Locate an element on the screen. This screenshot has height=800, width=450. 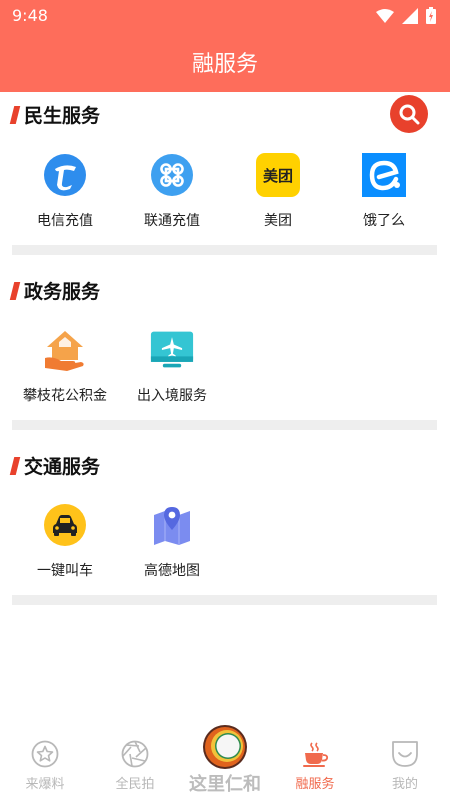
service-label: 联通充值 is located at coordinates (172, 221).